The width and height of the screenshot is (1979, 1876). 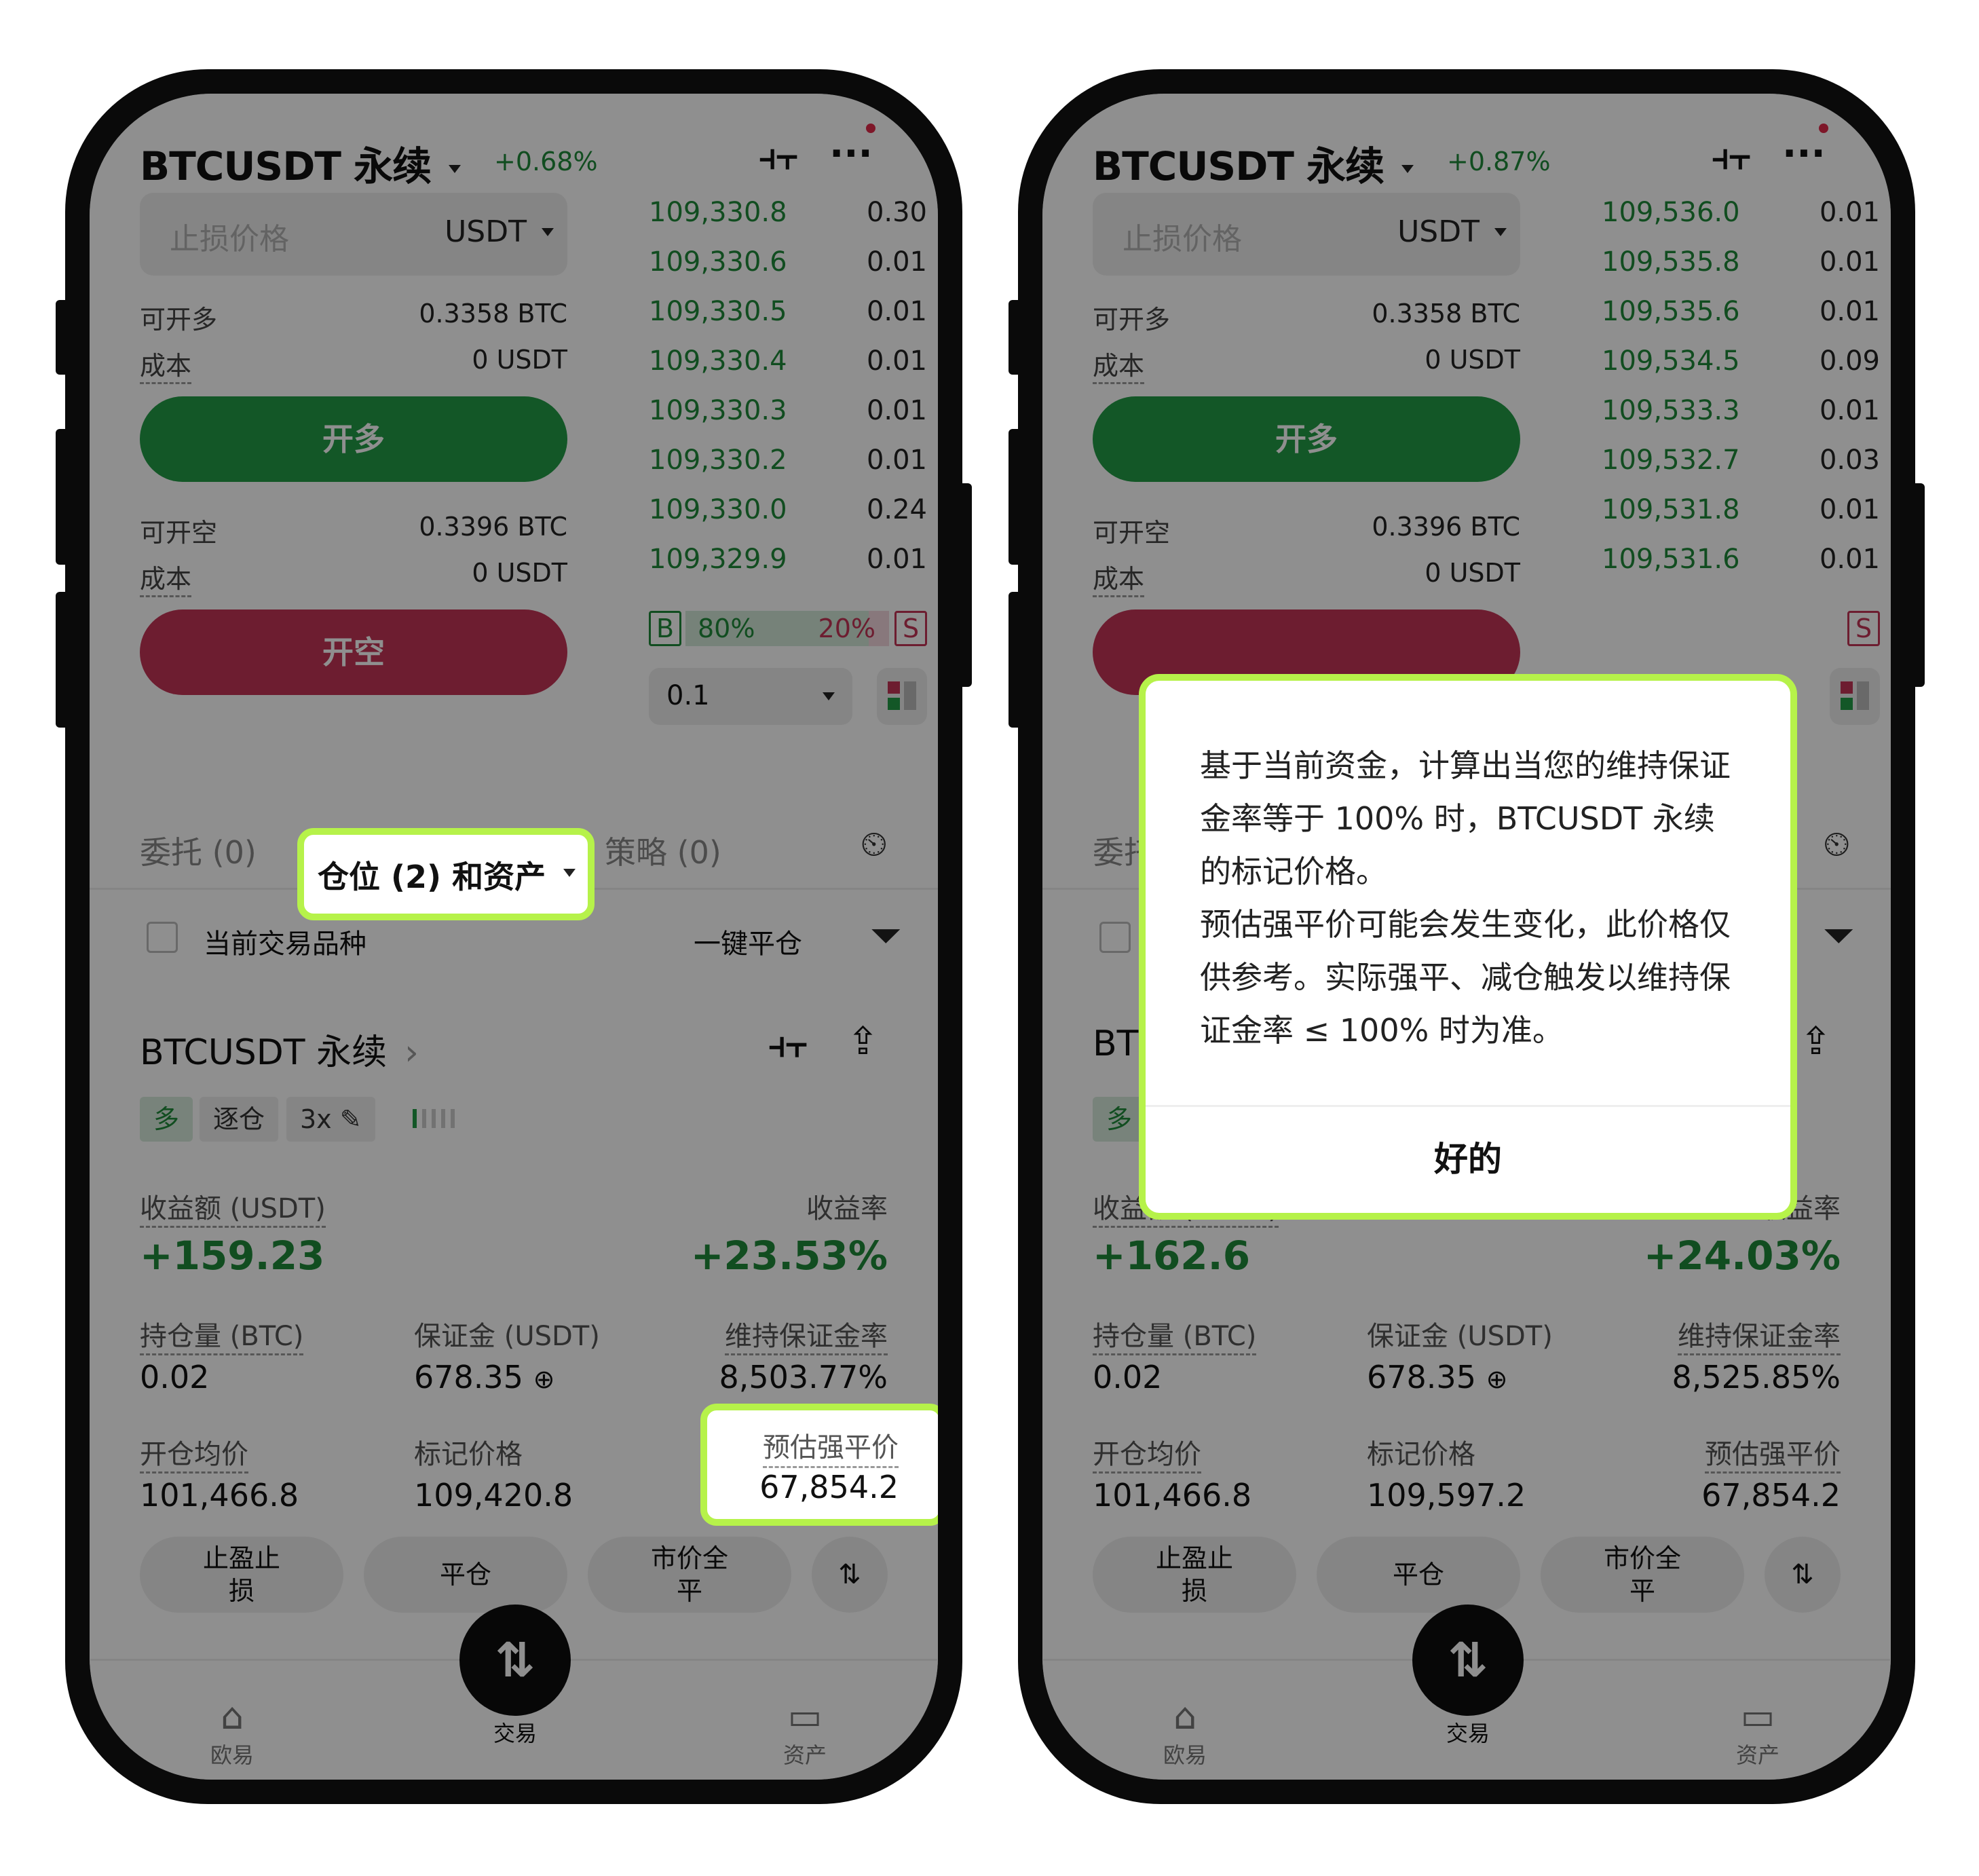 What do you see at coordinates (831, 1446) in the screenshot?
I see `liq-label: 预估强平价` at bounding box center [831, 1446].